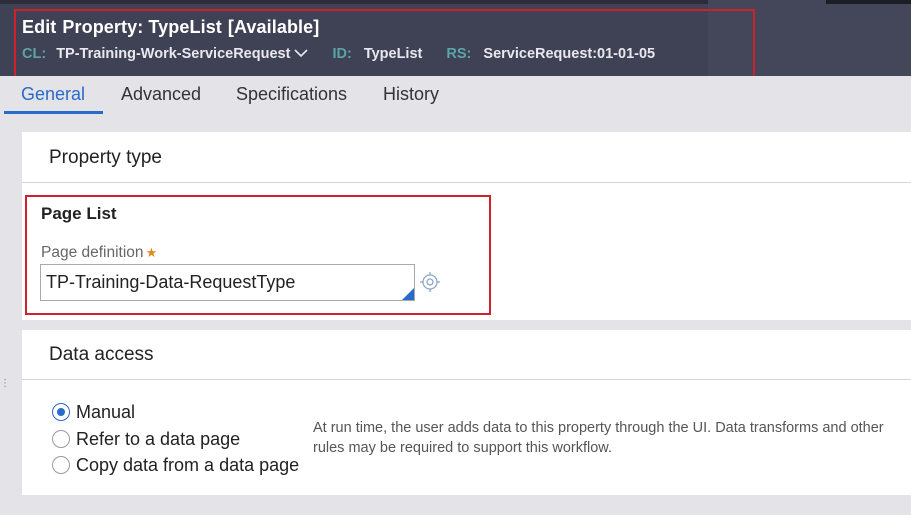 This screenshot has width=911, height=515. Describe the element at coordinates (92, 252) in the screenshot. I see `page-definition-label-text: Page definition` at that location.